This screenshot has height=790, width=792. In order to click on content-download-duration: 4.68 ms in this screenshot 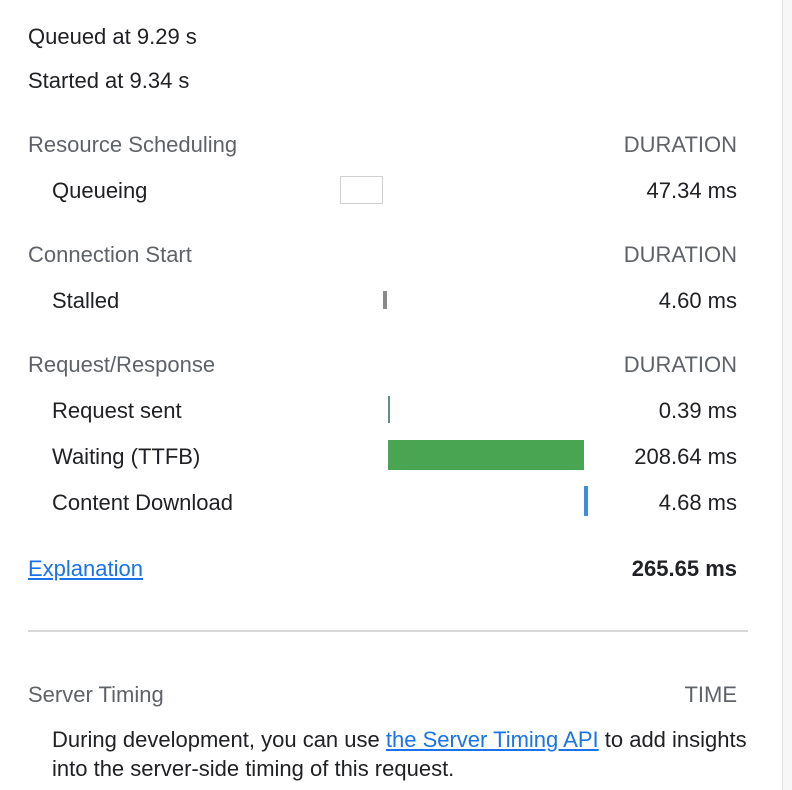, I will do `click(697, 502)`.